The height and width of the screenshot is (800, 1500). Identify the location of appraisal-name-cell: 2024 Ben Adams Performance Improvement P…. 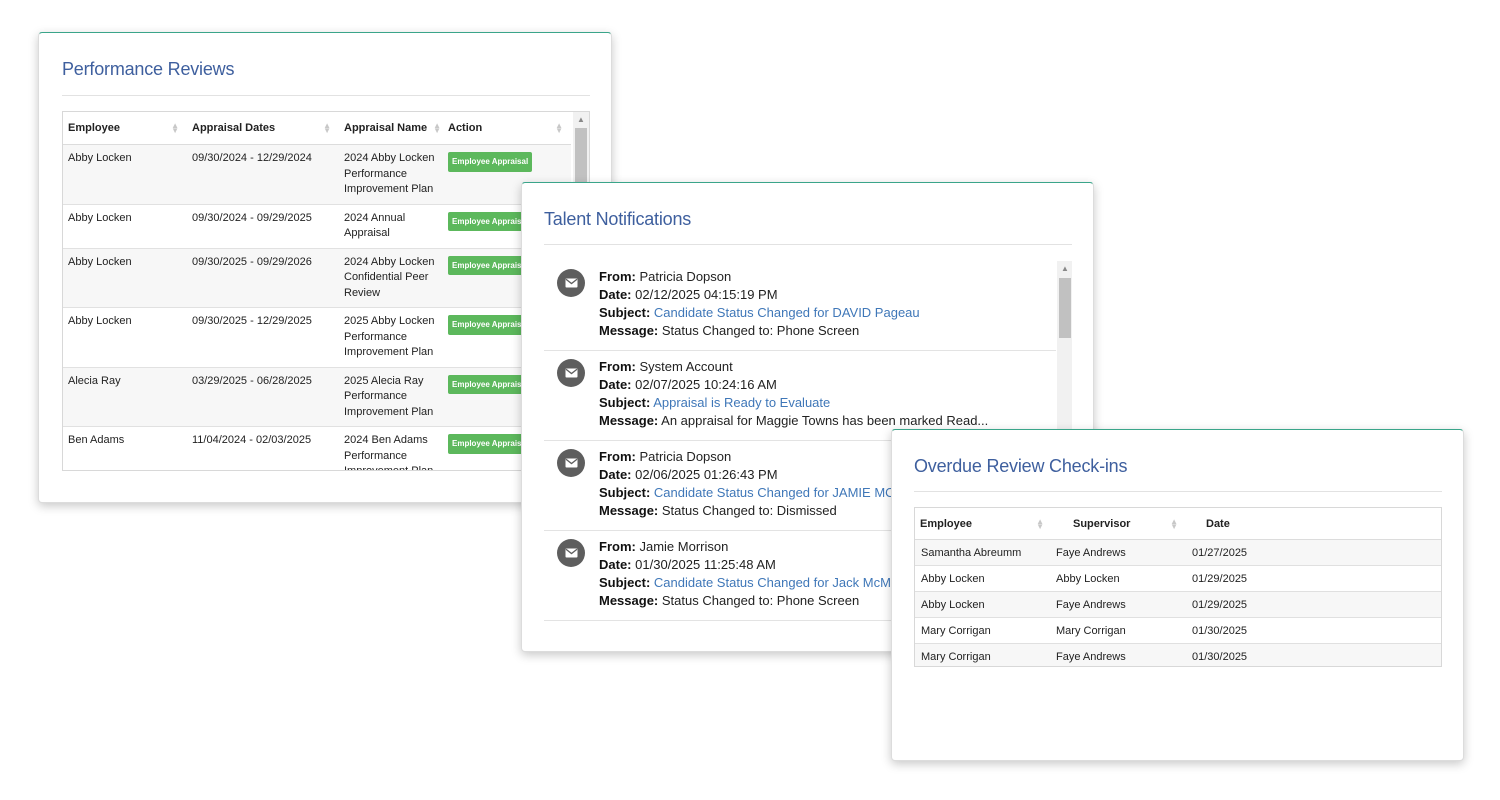
(391, 448).